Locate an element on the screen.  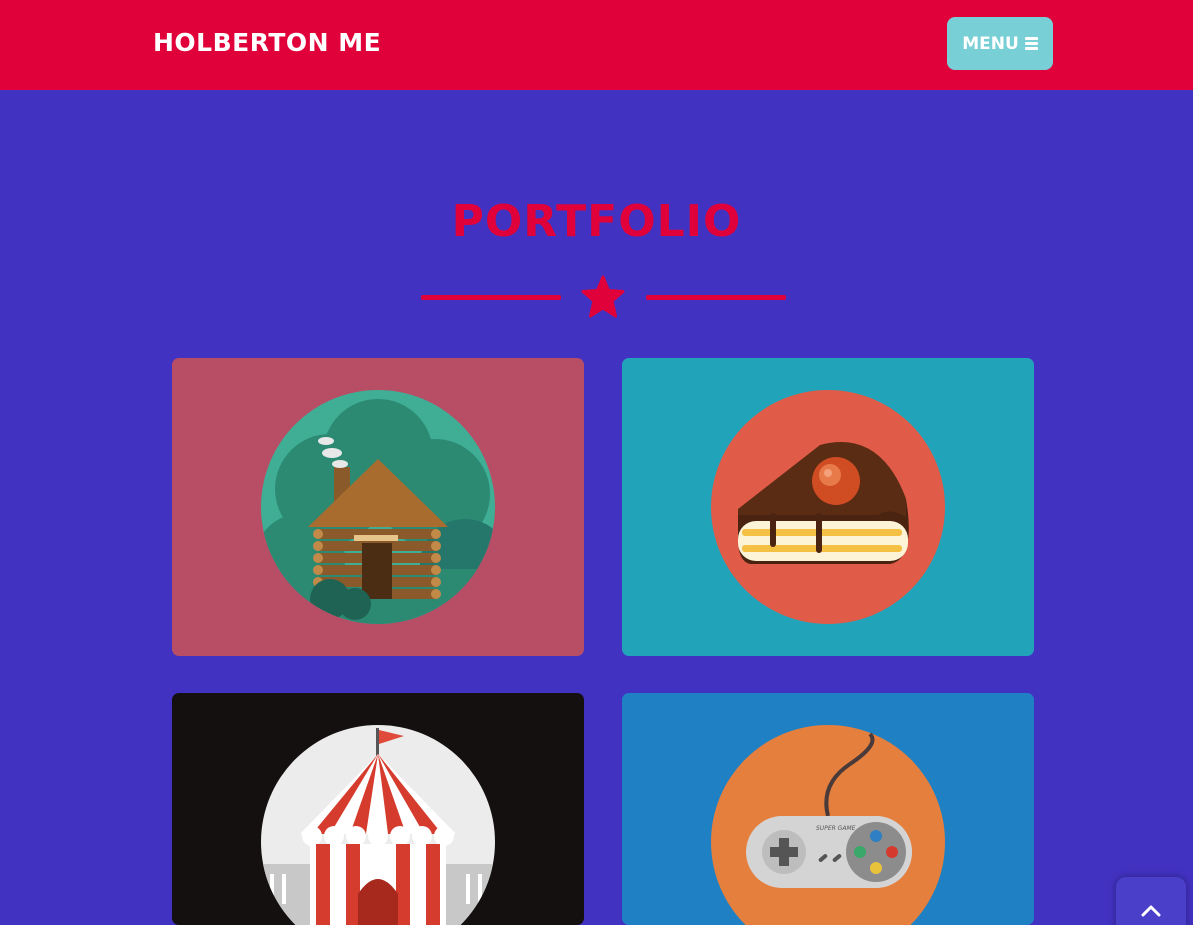
portfolio-item-cabin is located at coordinates (378, 507).